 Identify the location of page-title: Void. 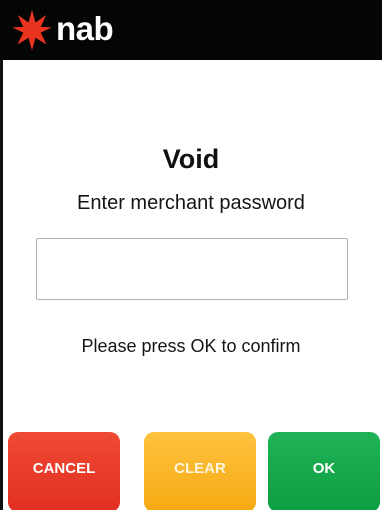
(191, 159).